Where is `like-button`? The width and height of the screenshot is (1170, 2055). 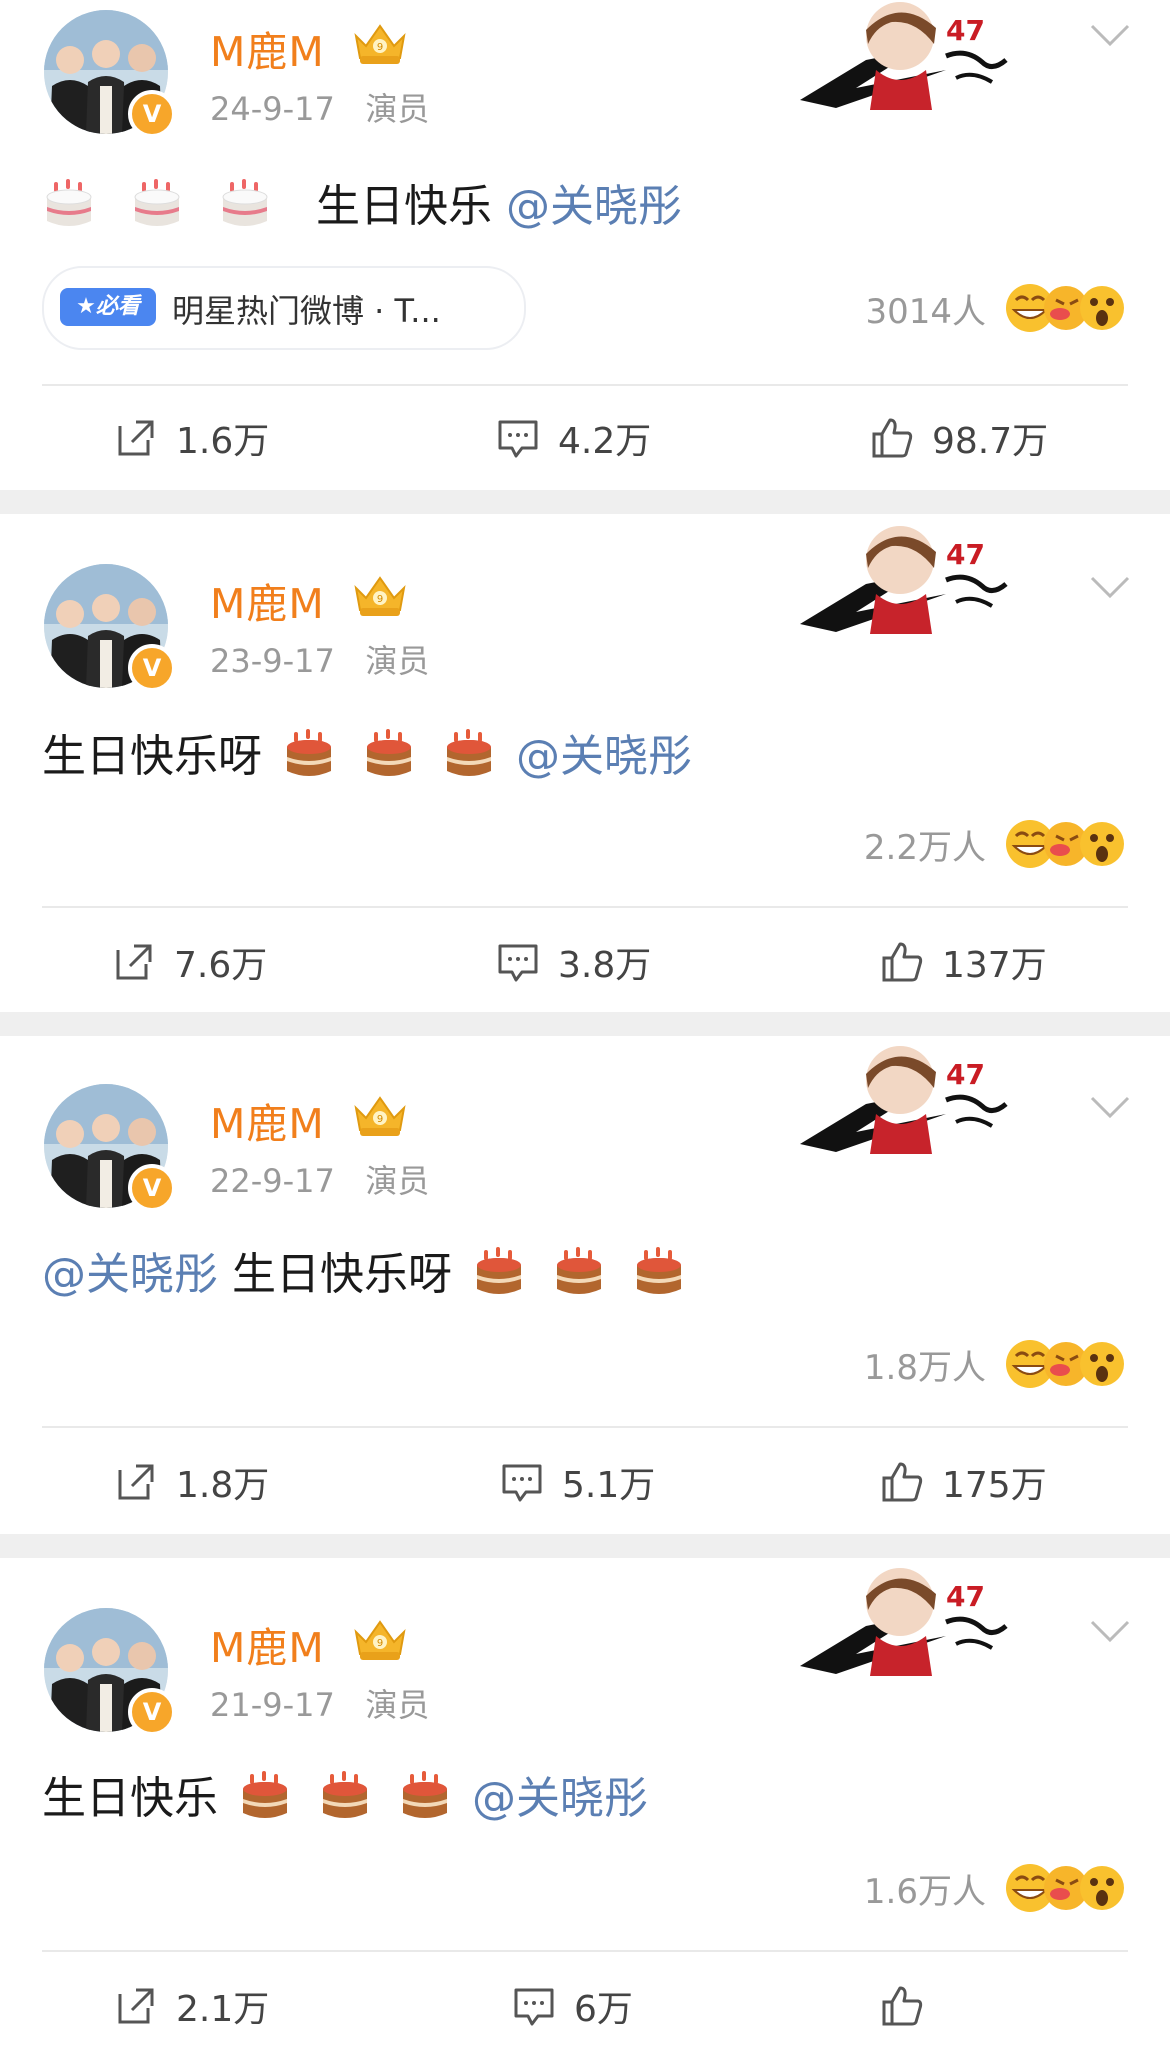 like-button is located at coordinates (911, 2006).